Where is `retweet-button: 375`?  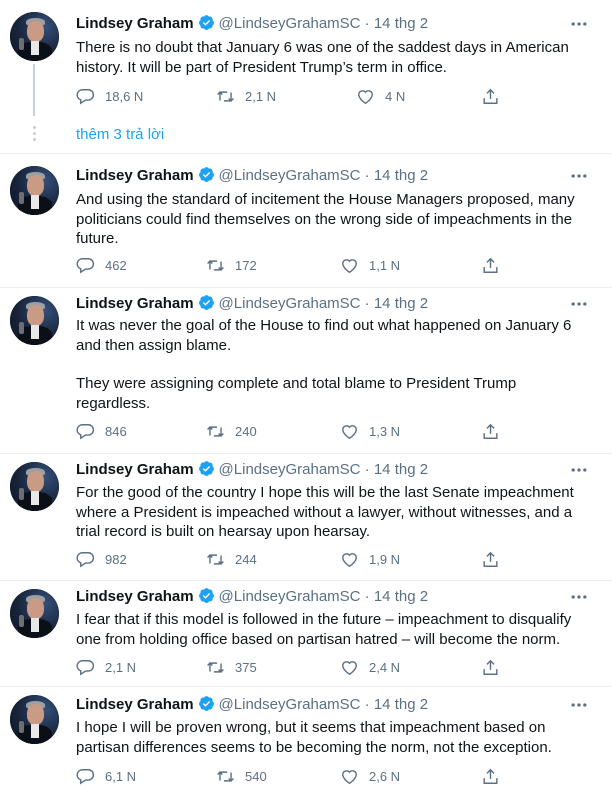 retweet-button: 375 is located at coordinates (231, 667).